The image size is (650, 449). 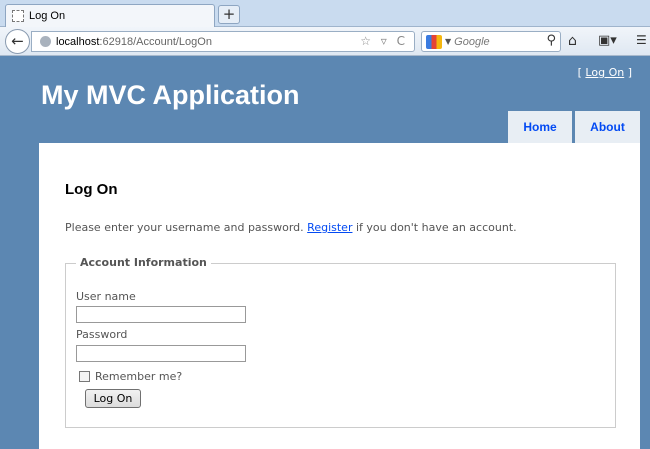 I want to click on browser-tab: Log On, so click(x=110, y=15).